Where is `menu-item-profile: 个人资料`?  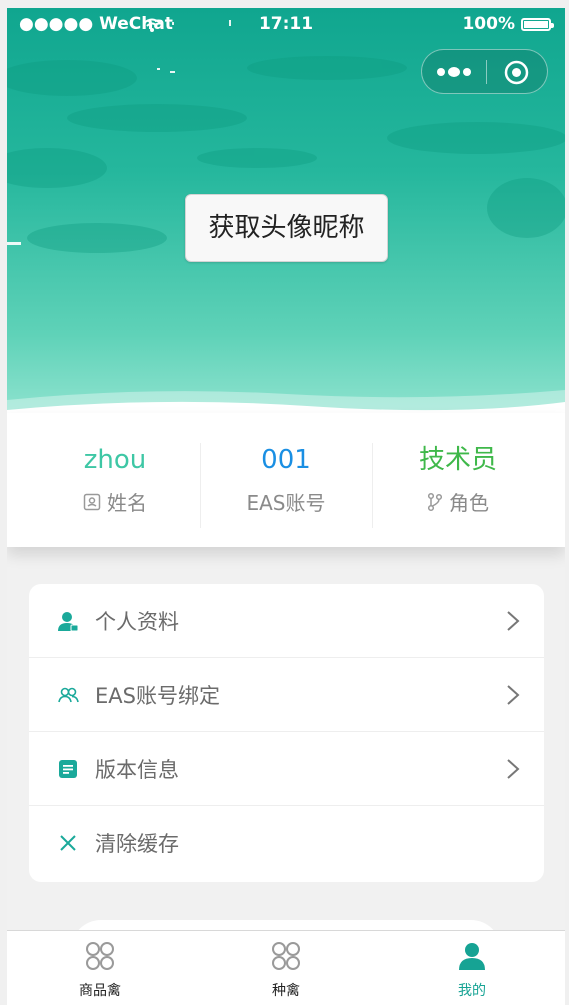
menu-item-profile: 个人资料 is located at coordinates (286, 621).